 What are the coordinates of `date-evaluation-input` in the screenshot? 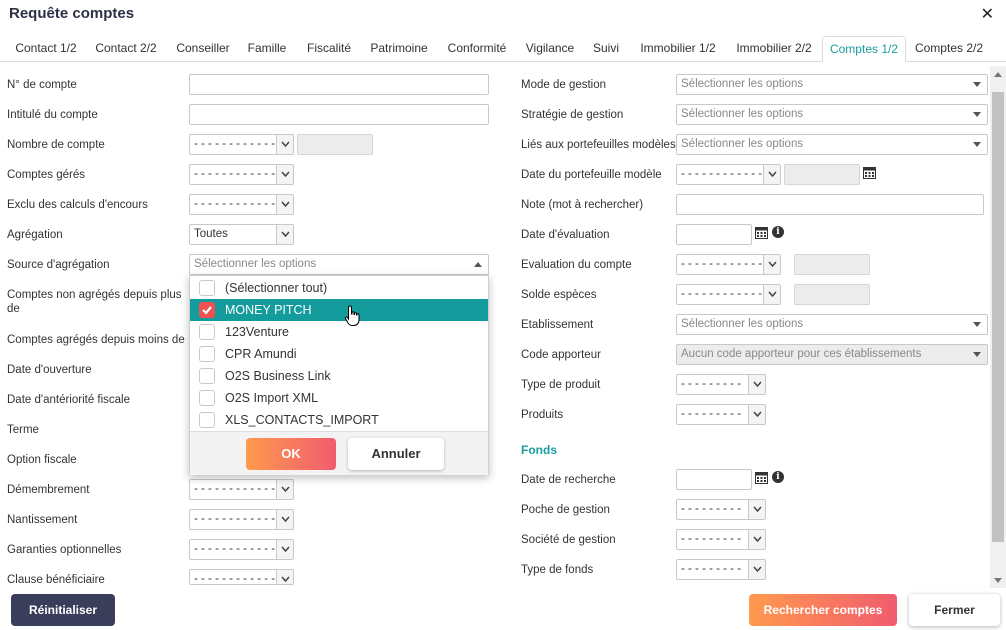 It's located at (714, 234).